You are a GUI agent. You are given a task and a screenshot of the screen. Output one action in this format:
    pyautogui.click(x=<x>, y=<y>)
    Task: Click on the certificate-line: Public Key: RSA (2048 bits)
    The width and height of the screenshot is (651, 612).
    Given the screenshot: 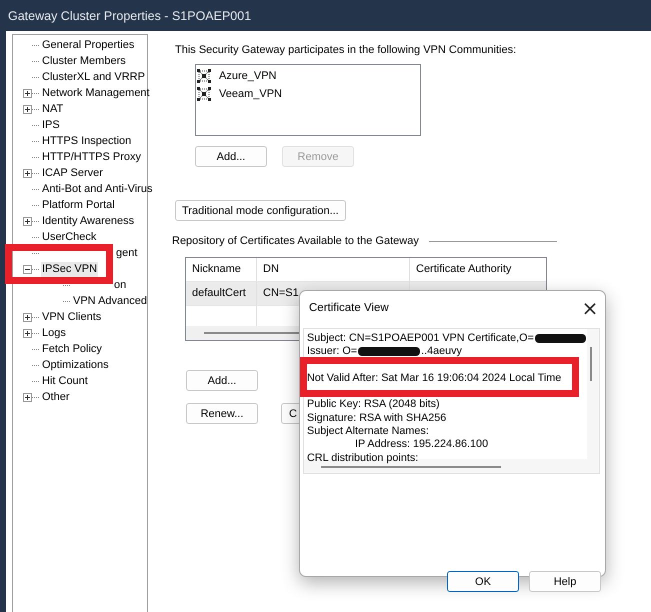 What is the action you would take?
    pyautogui.click(x=373, y=405)
    